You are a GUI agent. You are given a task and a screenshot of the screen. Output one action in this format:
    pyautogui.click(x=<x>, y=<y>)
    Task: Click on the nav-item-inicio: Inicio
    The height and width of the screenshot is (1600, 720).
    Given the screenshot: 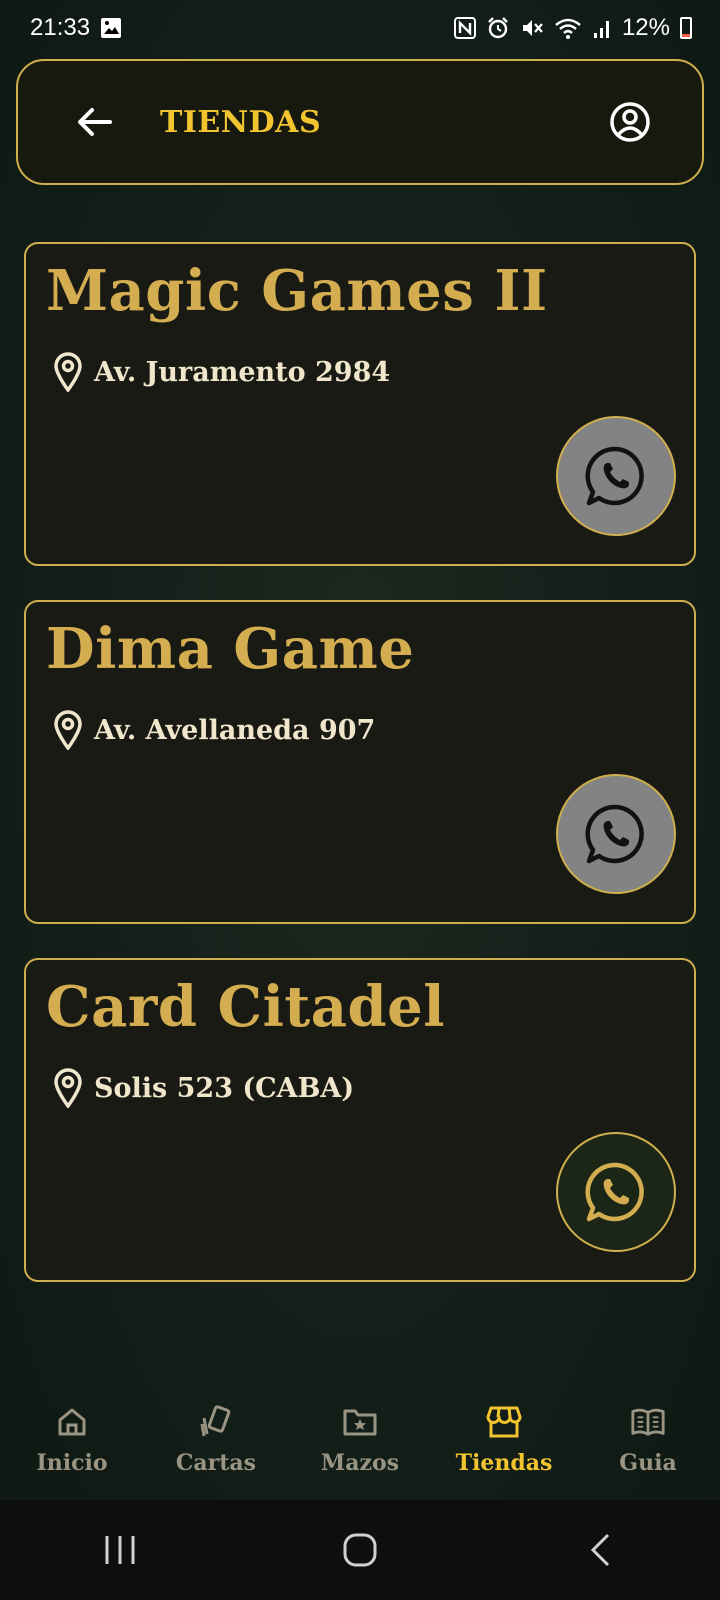 What is the action you would take?
    pyautogui.click(x=72, y=1440)
    